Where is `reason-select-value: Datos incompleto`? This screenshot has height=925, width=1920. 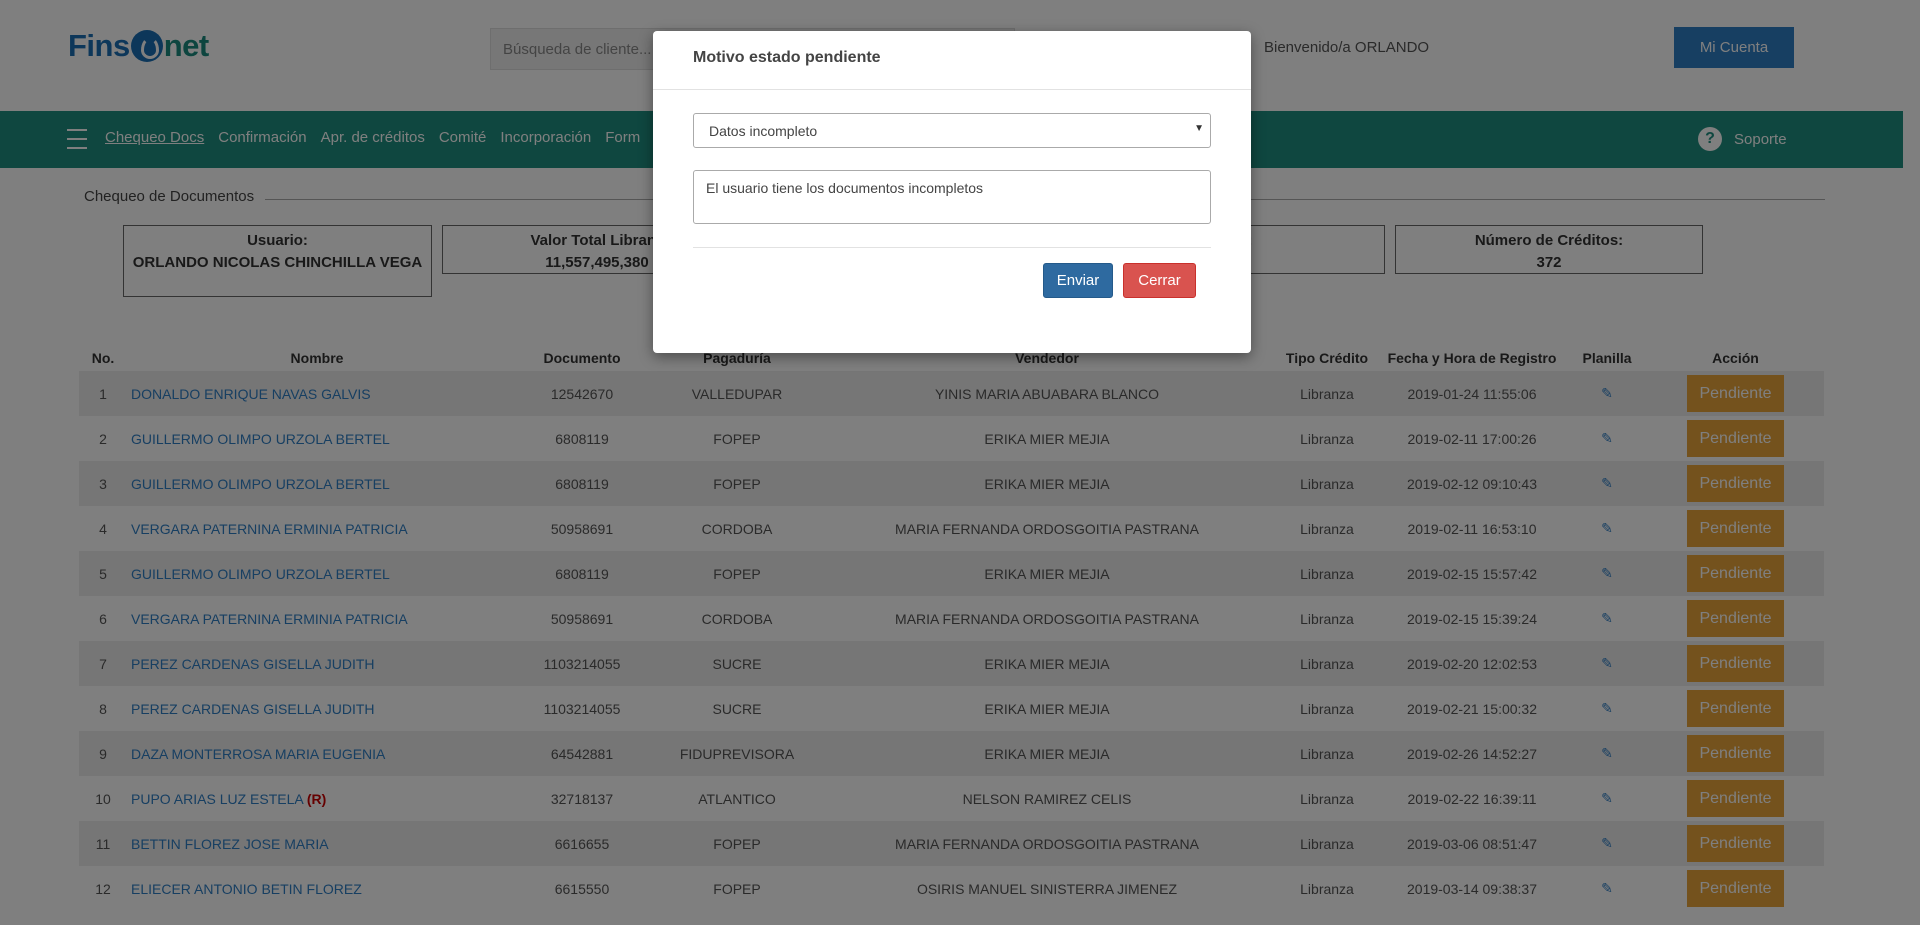 reason-select-value: Datos incompleto is located at coordinates (763, 131).